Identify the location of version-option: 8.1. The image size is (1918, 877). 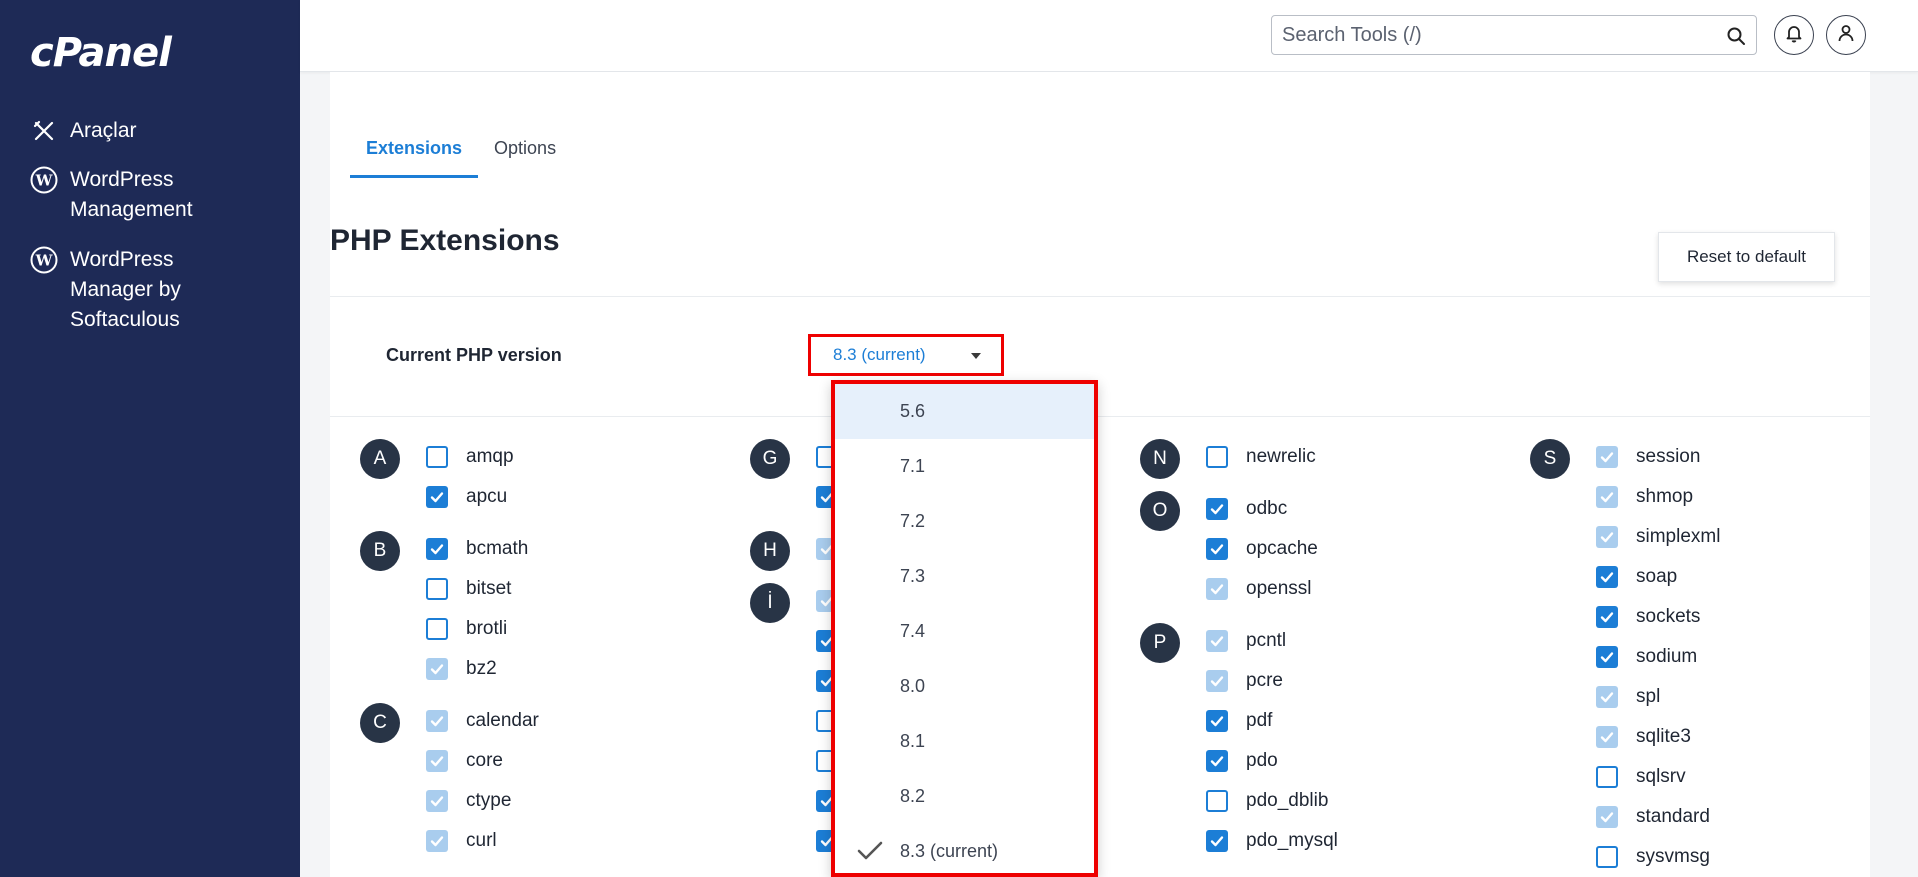
(964, 741).